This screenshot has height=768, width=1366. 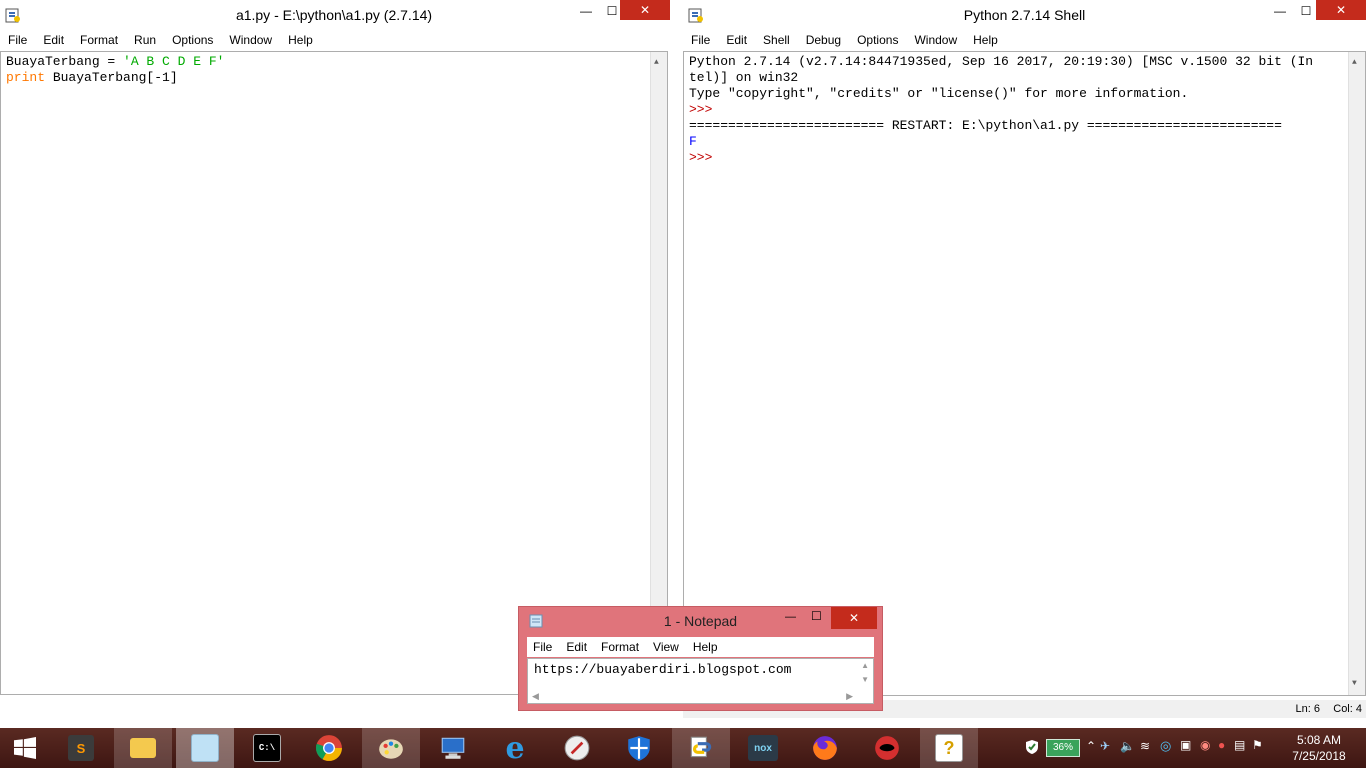 What do you see at coordinates (1024, 15) in the screenshot?
I see `shell-titlebar: Python 2.7.14 Shell — ☐ ✕` at bounding box center [1024, 15].